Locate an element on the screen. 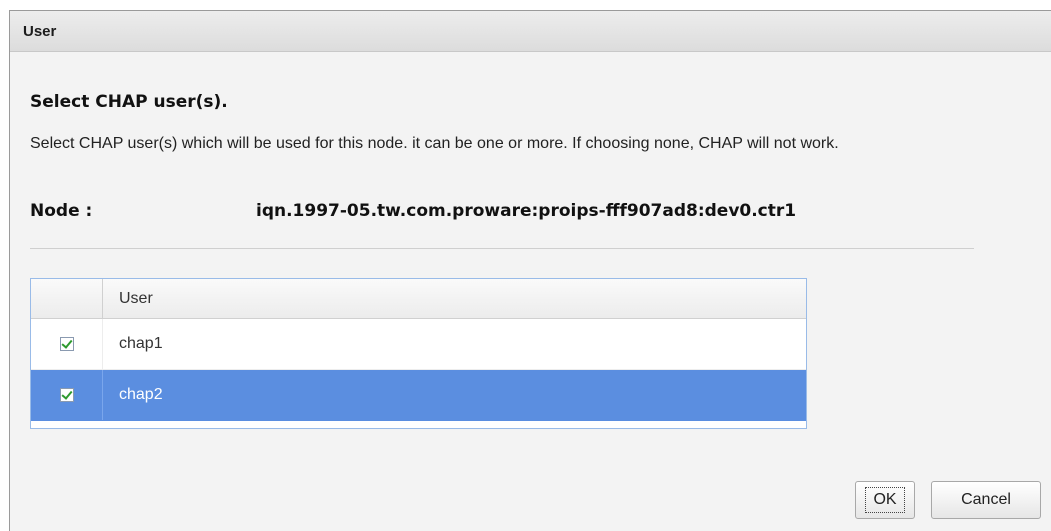 The width and height of the screenshot is (1051, 531). row-user: chap2 is located at coordinates (141, 394).